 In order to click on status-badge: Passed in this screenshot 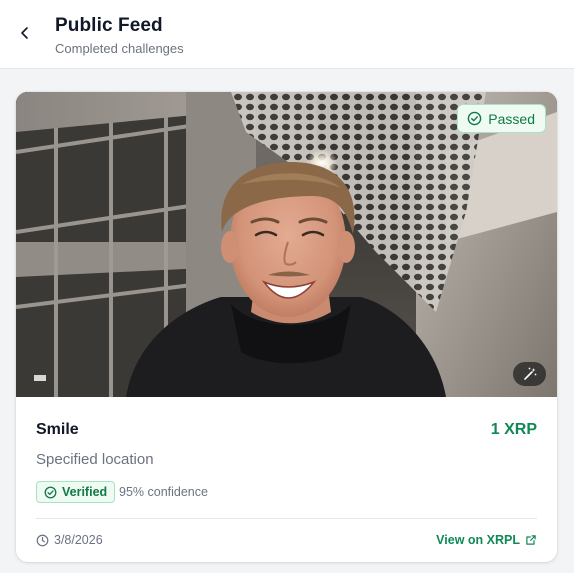, I will do `click(501, 118)`.